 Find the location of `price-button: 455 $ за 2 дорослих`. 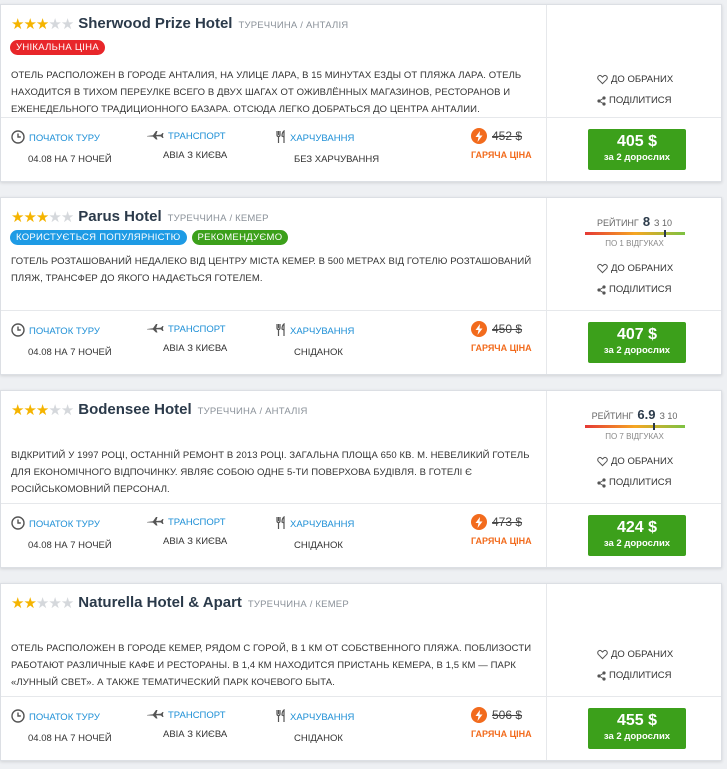

price-button: 455 $ за 2 дорослих is located at coordinates (637, 728).